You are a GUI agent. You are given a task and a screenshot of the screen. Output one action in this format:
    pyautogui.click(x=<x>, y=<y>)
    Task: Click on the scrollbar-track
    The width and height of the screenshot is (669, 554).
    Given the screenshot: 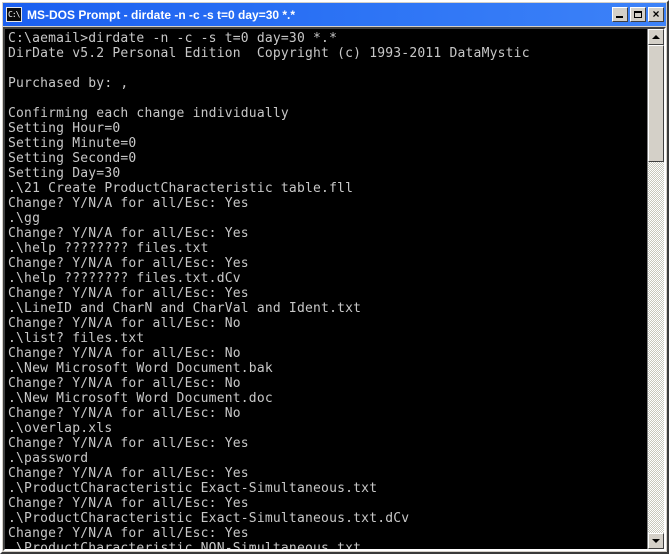 What is the action you would take?
    pyautogui.click(x=656, y=289)
    